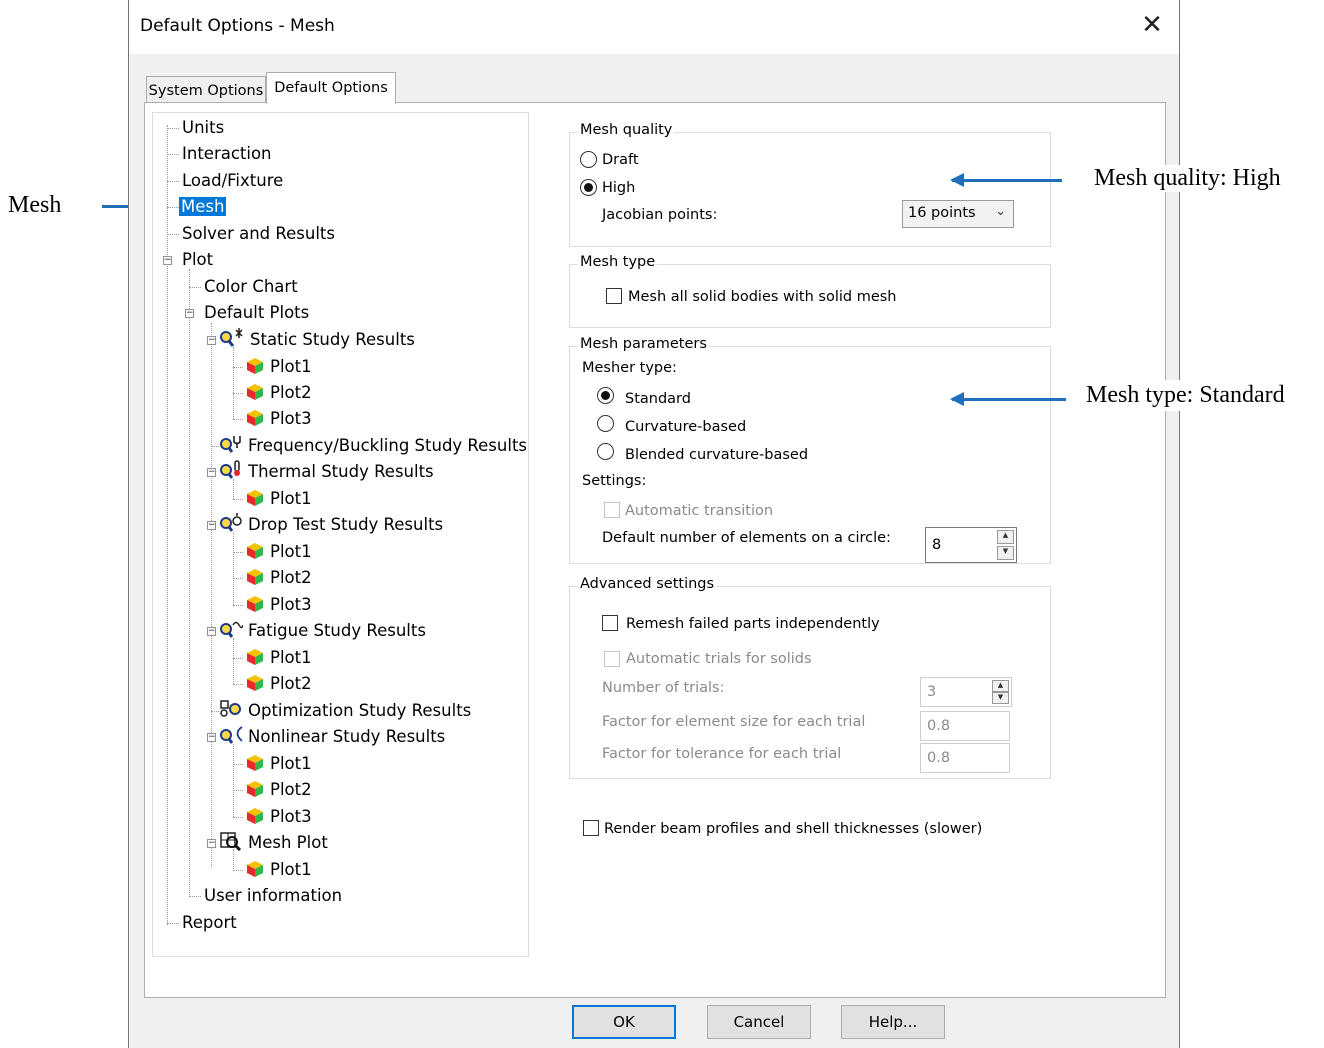 The width and height of the screenshot is (1324, 1048). What do you see at coordinates (211, 737) in the screenshot?
I see `collapse-nonlinear-icon: −` at bounding box center [211, 737].